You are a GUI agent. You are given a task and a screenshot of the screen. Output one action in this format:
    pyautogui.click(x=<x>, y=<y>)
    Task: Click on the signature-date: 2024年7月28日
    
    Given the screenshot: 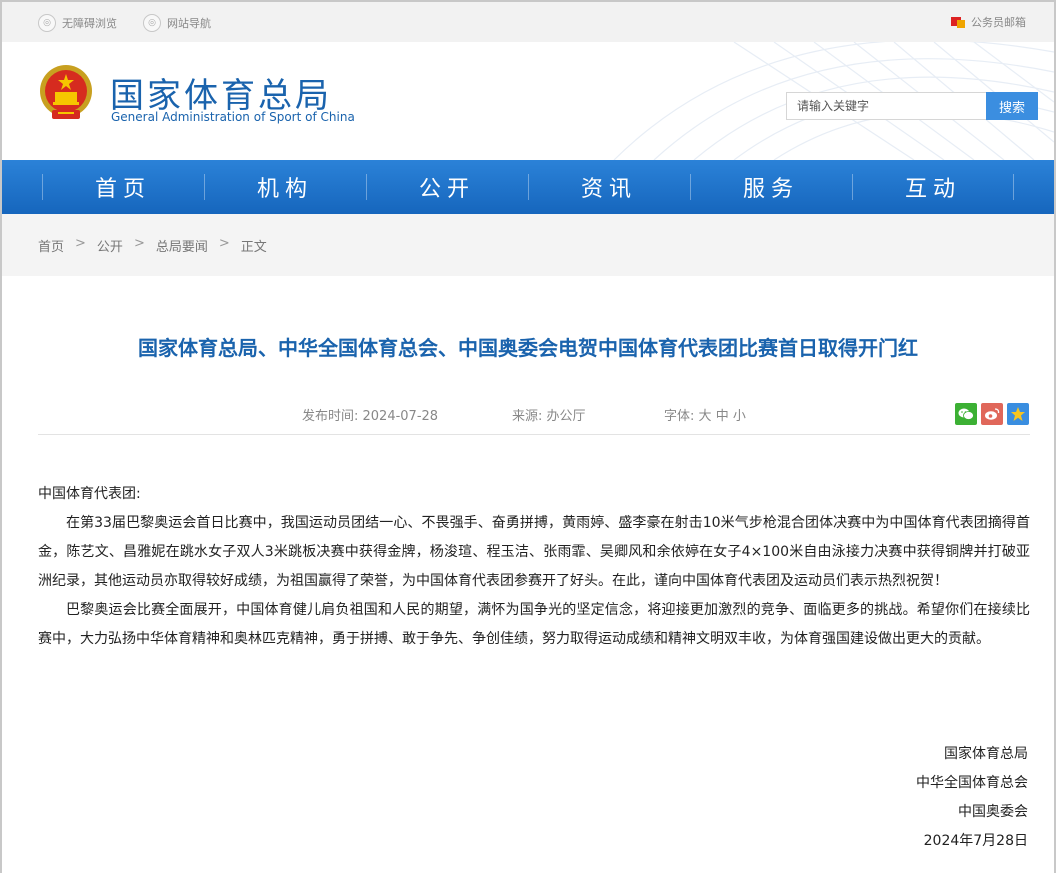 What is the action you would take?
    pyautogui.click(x=975, y=841)
    